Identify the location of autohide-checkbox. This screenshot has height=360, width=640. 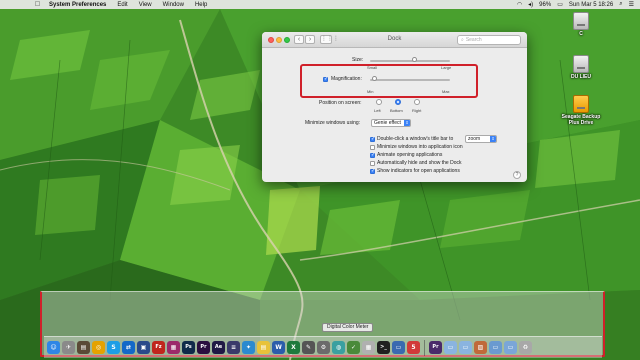
(372, 163).